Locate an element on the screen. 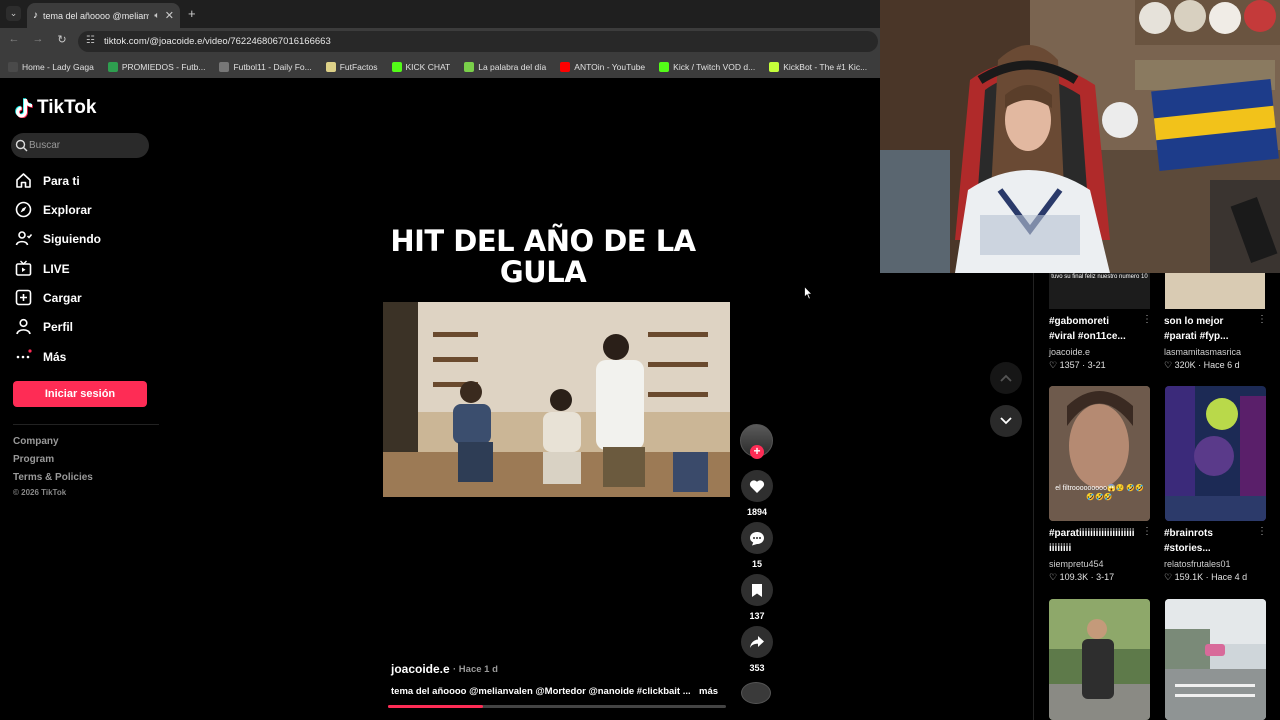 The width and height of the screenshot is (1280, 720). upload-plus-icon is located at coordinates (23, 297).